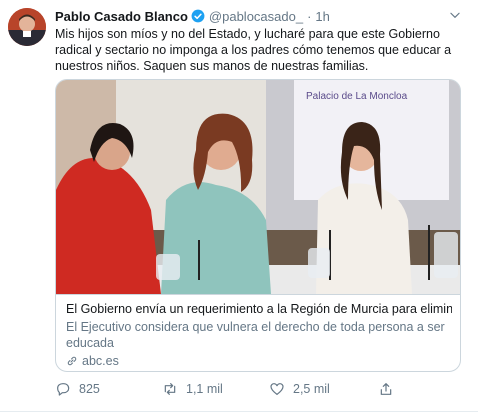 The width and height of the screenshot is (478, 412). I want to click on tweet-header: Pablo Casado Blanco @pablocasado_ · 1h, so click(261, 16).